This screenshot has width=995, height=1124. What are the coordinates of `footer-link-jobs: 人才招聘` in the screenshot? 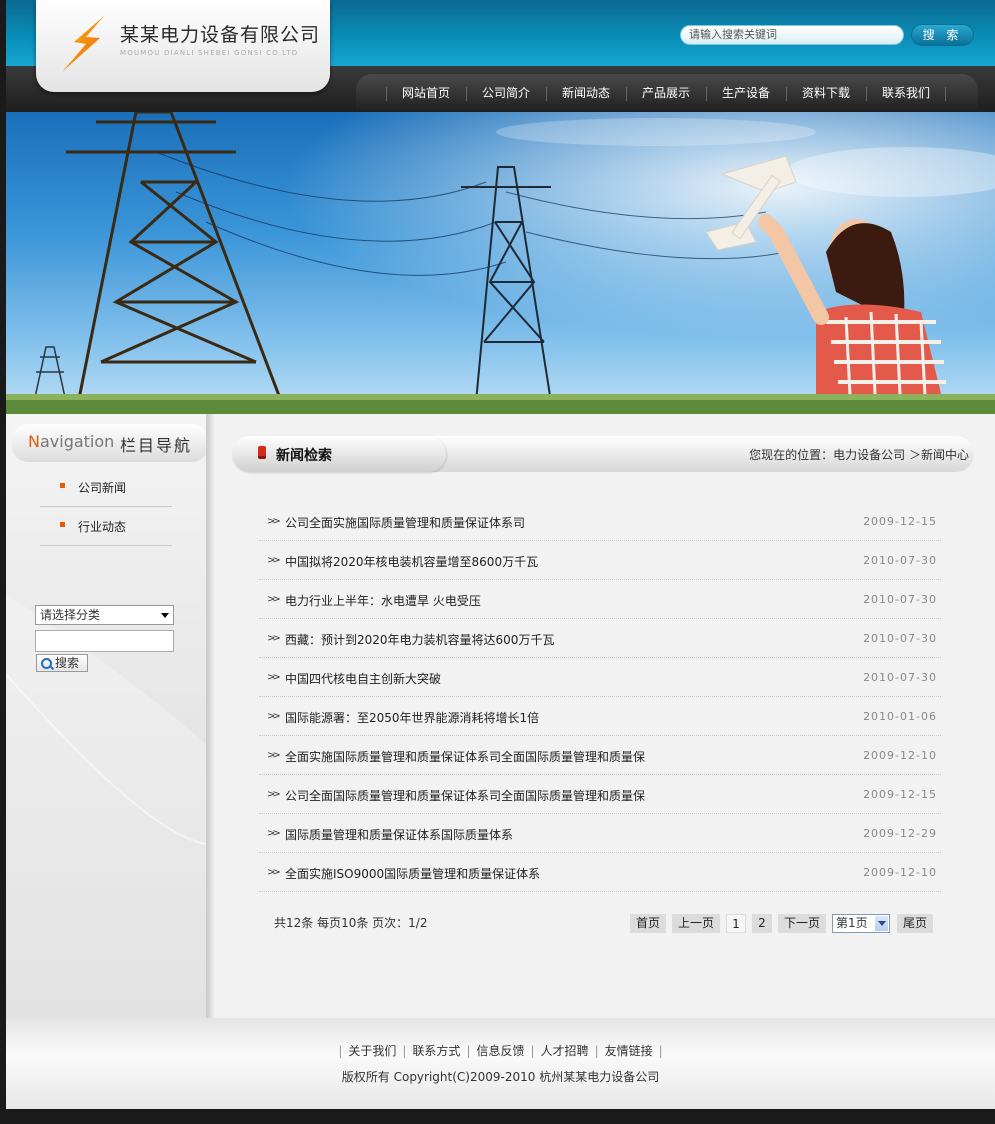 It's located at (565, 1051).